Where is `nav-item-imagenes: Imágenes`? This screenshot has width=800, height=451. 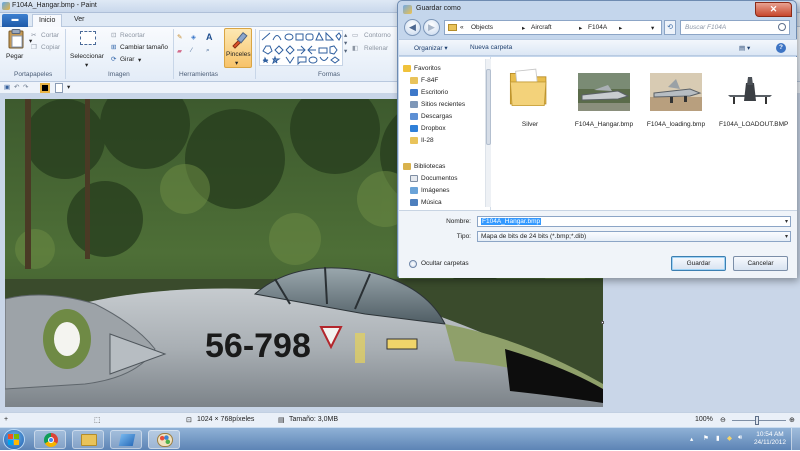
nav-item-imagenes: Imágenes is located at coordinates (430, 190).